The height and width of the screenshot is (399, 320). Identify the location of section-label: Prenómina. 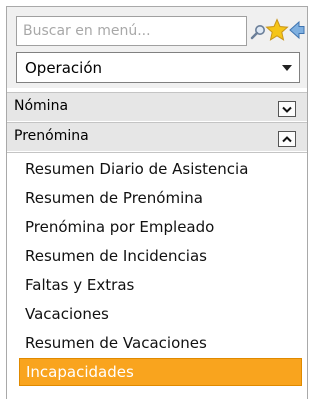
(51, 136).